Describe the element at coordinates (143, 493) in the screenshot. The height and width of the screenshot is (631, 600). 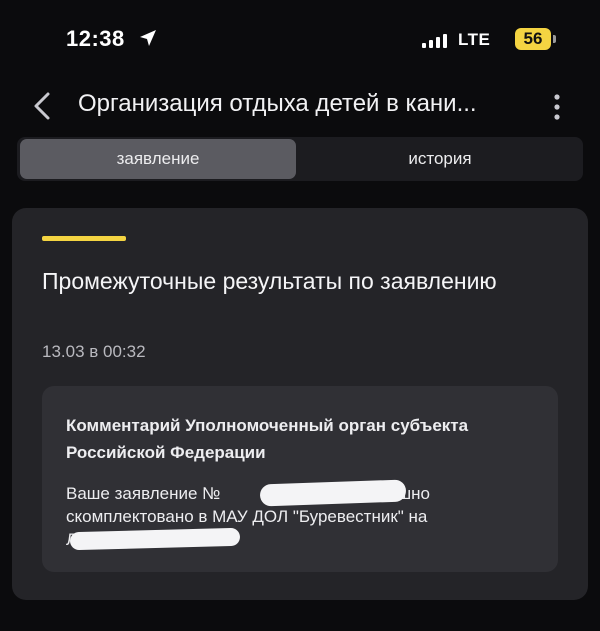
I see `comment-body-line1-prefix: Ваше заявление №` at that location.